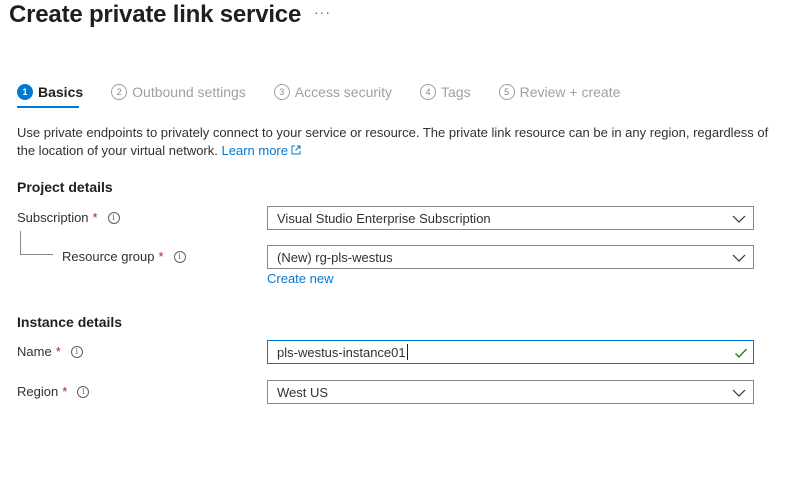 This screenshot has width=801, height=489. What do you see at coordinates (189, 92) in the screenshot?
I see `tab-label: Outbound settings` at bounding box center [189, 92].